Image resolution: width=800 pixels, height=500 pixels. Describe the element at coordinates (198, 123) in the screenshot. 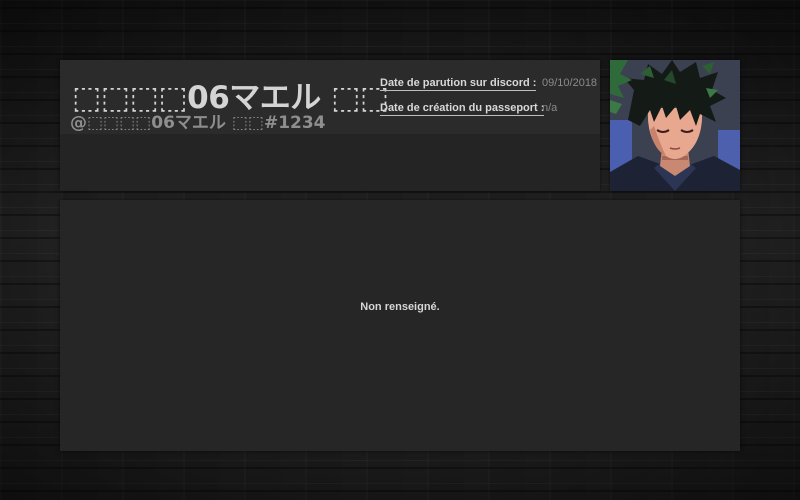

I see `user-handle: @⬚⬚⬚⬚06マエル ⬚⬚#1234` at that location.